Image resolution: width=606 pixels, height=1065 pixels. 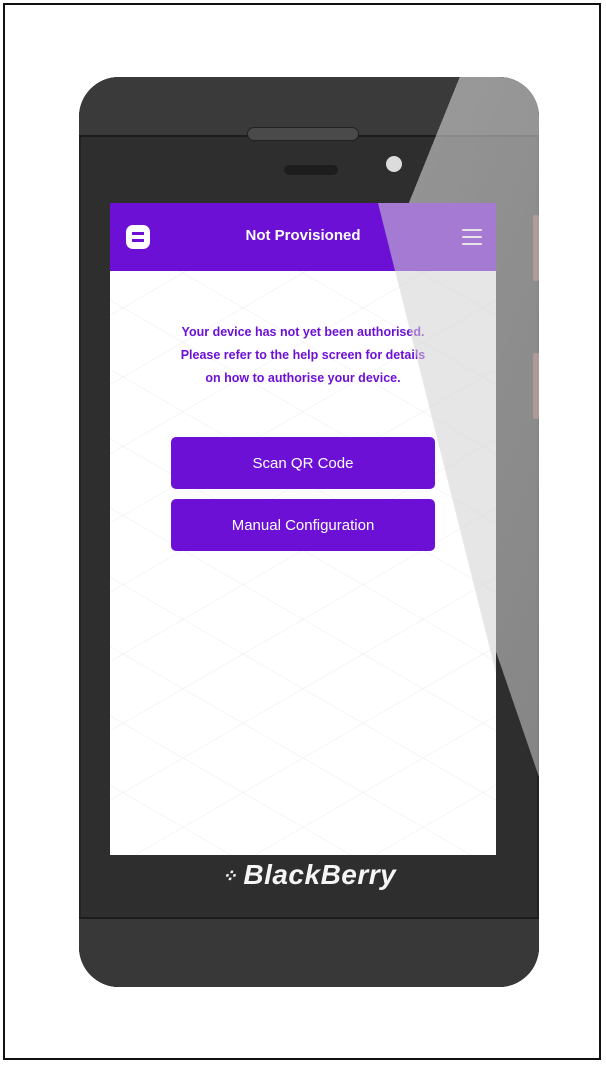 What do you see at coordinates (320, 874) in the screenshot?
I see `brand-name: BlackBerry` at bounding box center [320, 874].